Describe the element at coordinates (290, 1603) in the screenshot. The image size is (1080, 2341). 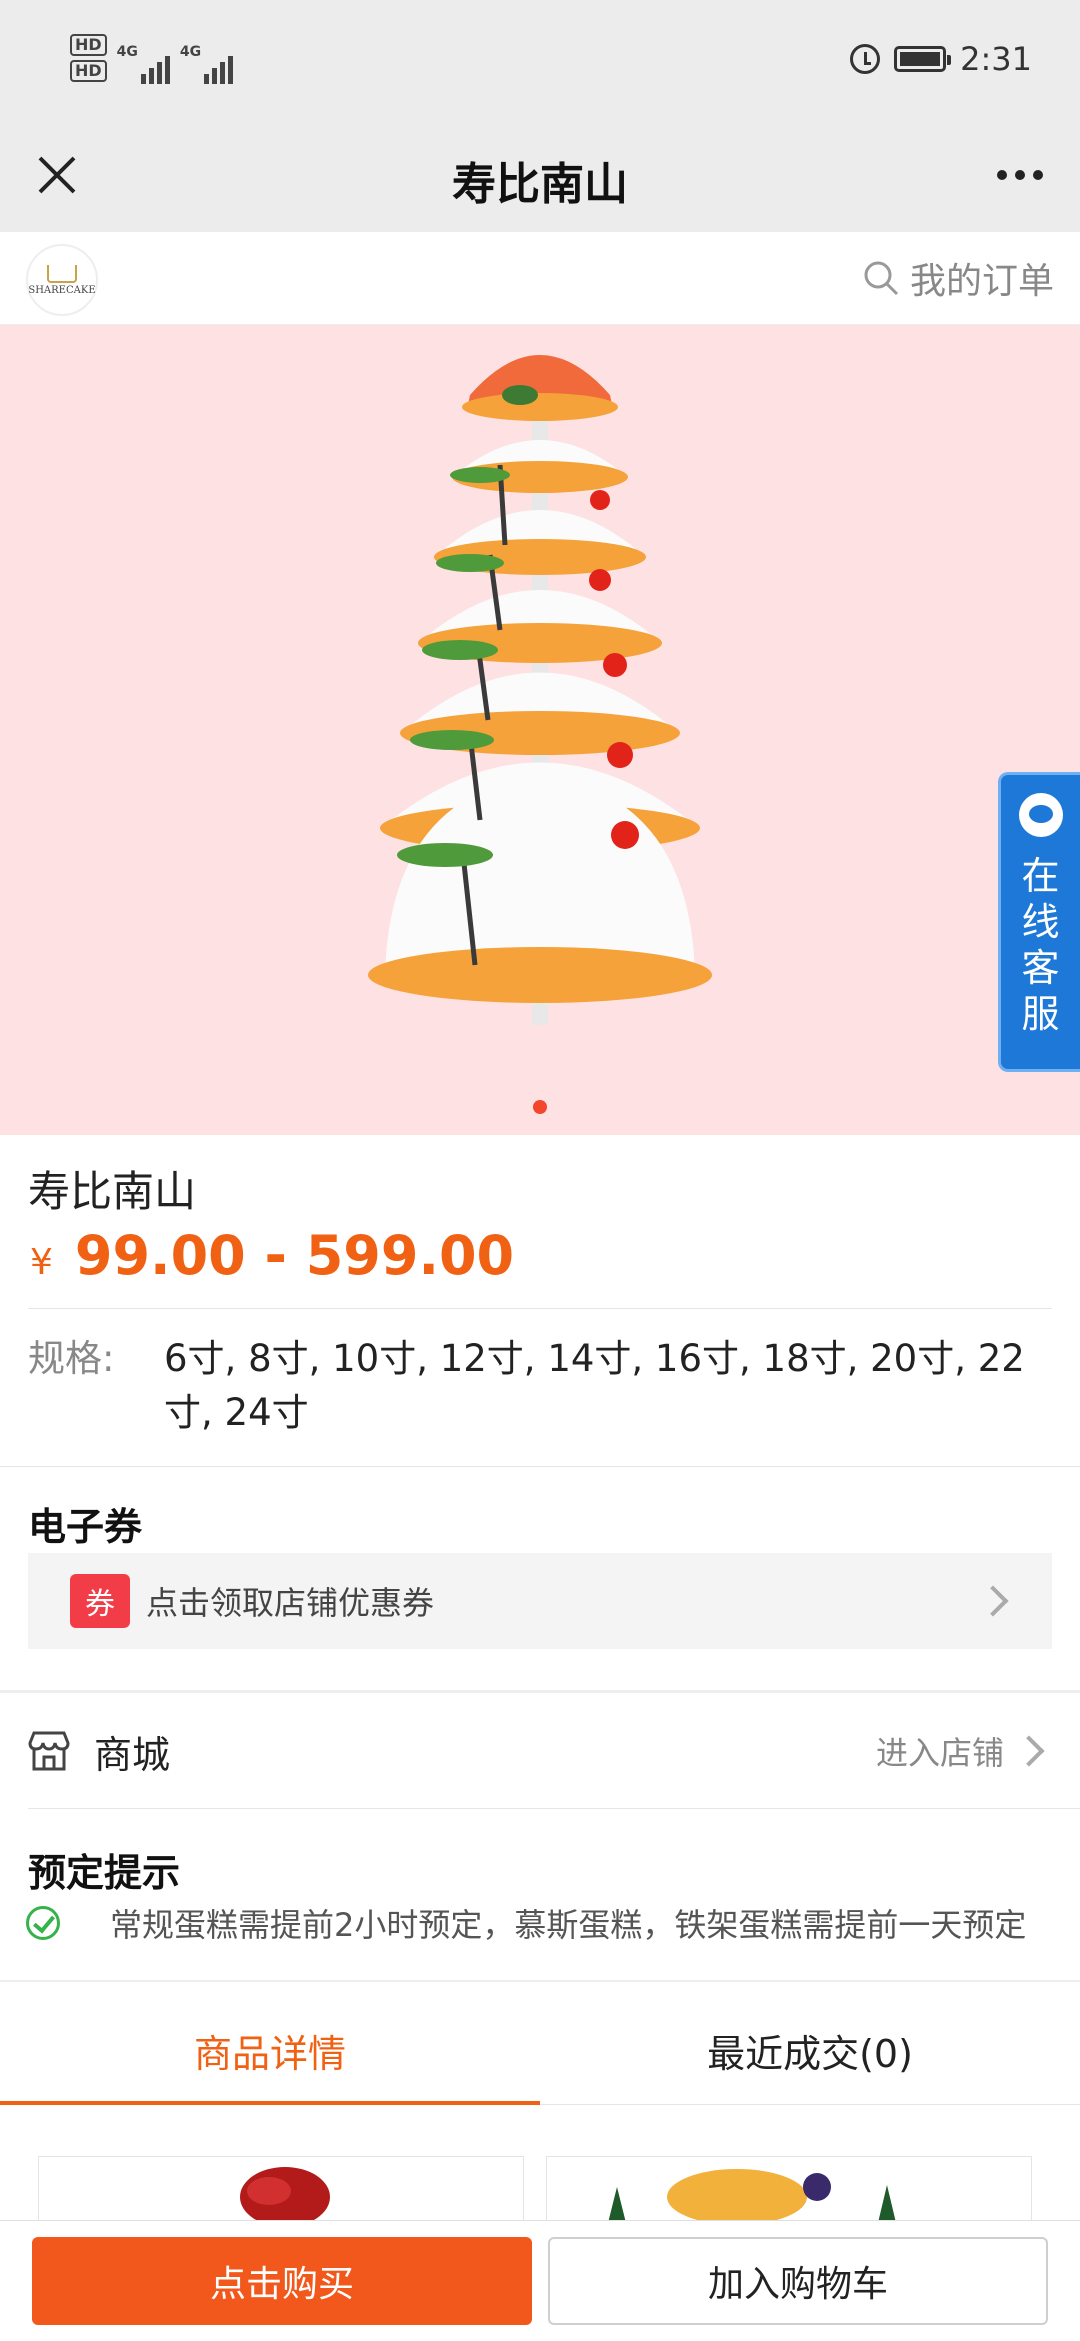
I see `coupon-text: 点击领取店铺优惠券` at that location.